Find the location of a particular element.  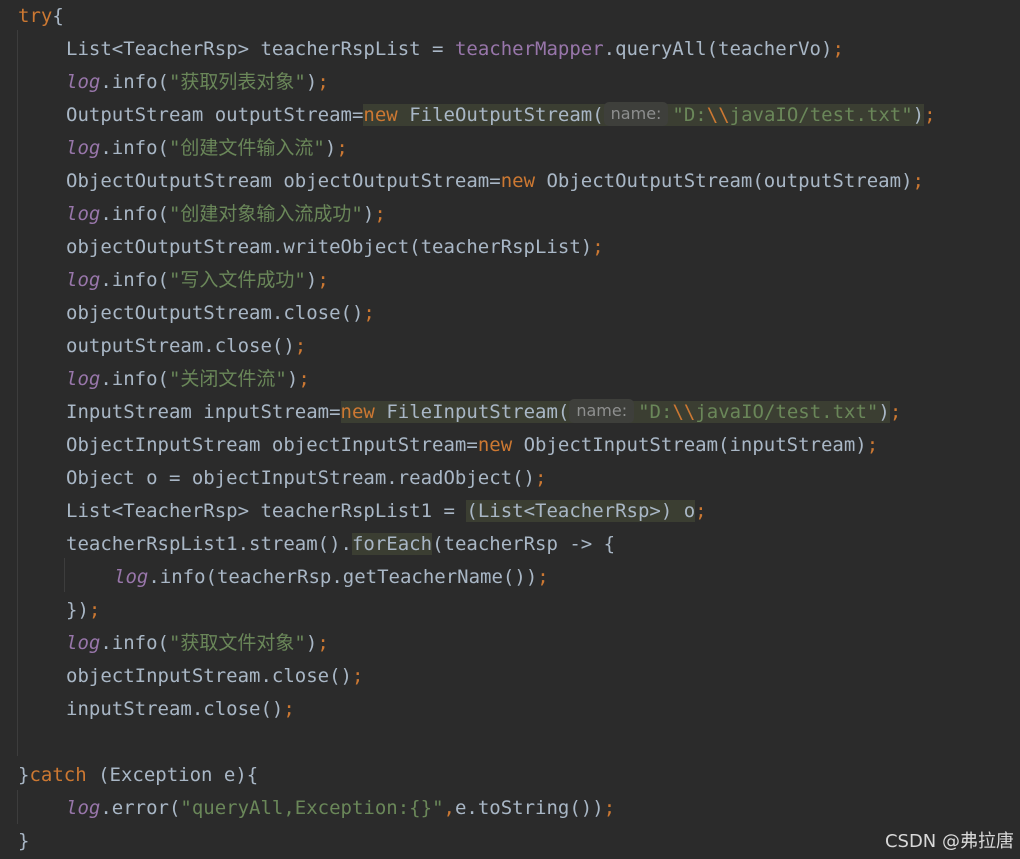

keyword-token: , is located at coordinates (449, 808).